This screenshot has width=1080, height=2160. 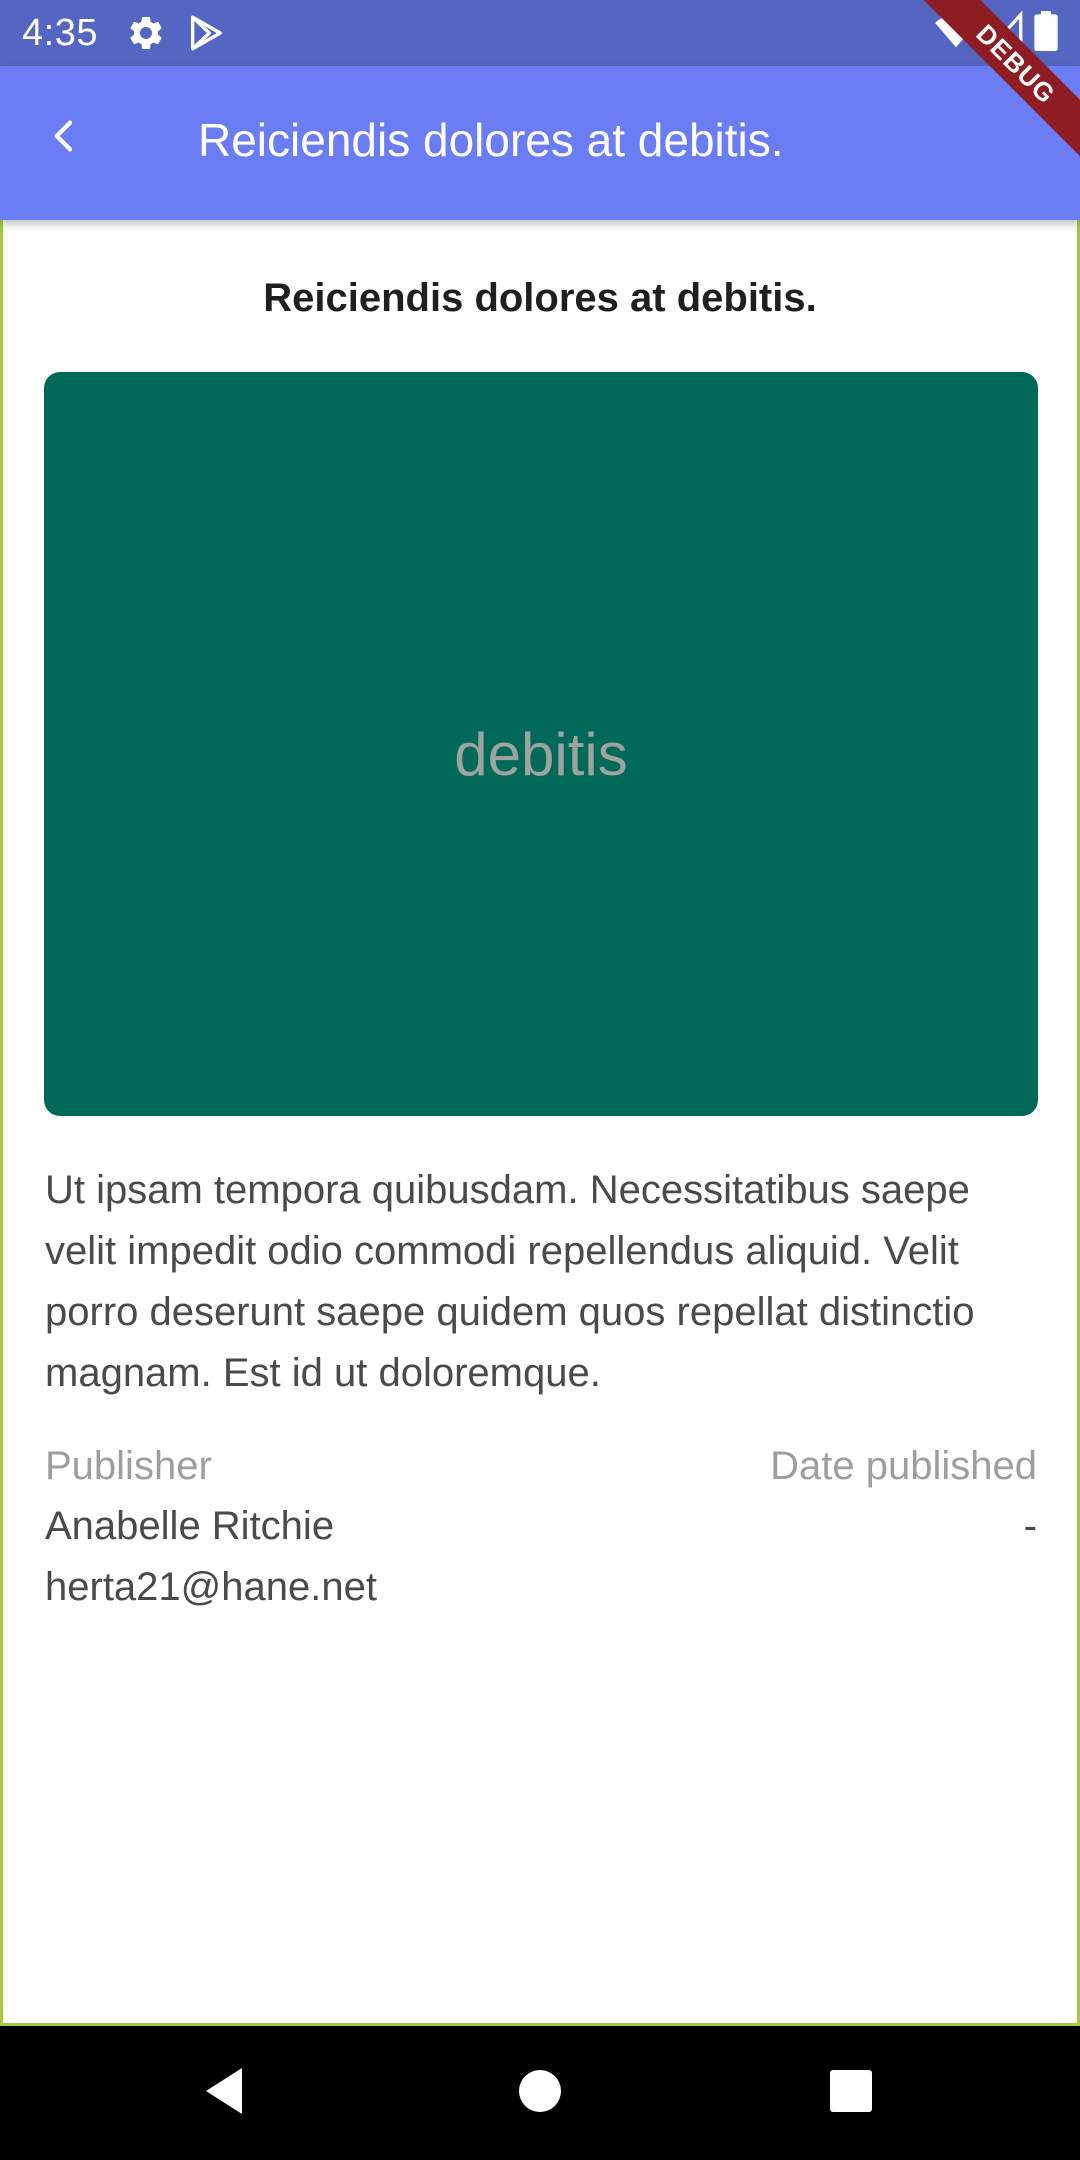 I want to click on play-store-icon, so click(x=206, y=33).